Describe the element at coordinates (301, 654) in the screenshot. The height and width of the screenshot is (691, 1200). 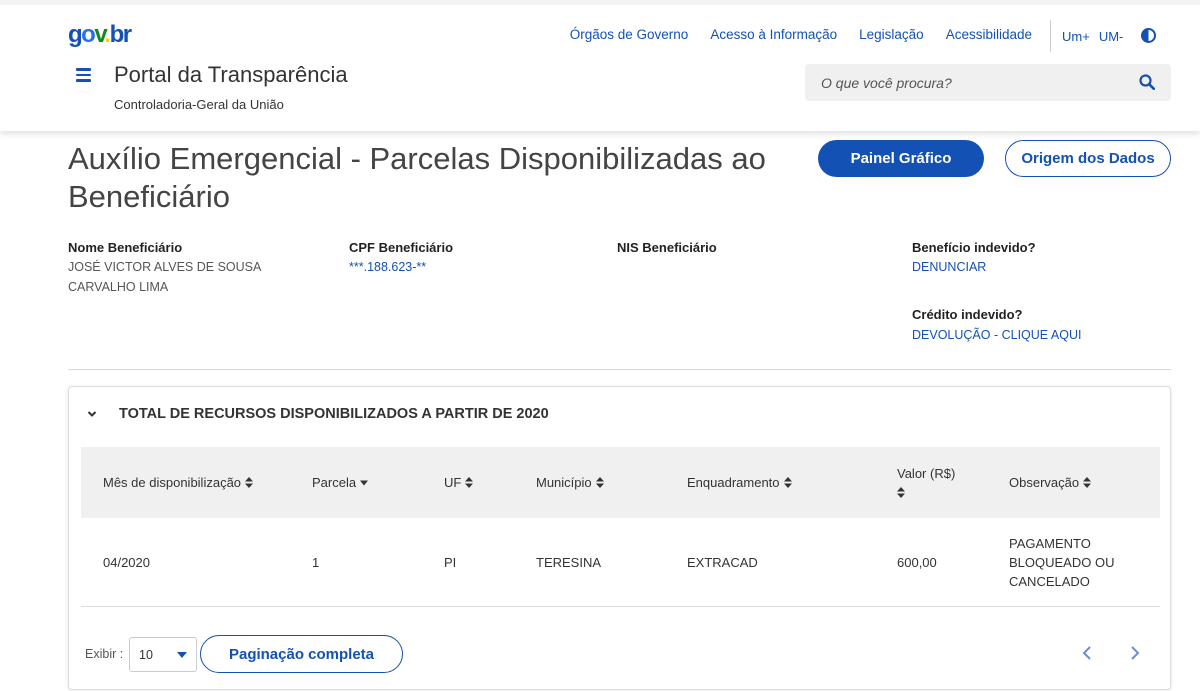
I see `paginacao-completa-button: Paginação completa` at that location.